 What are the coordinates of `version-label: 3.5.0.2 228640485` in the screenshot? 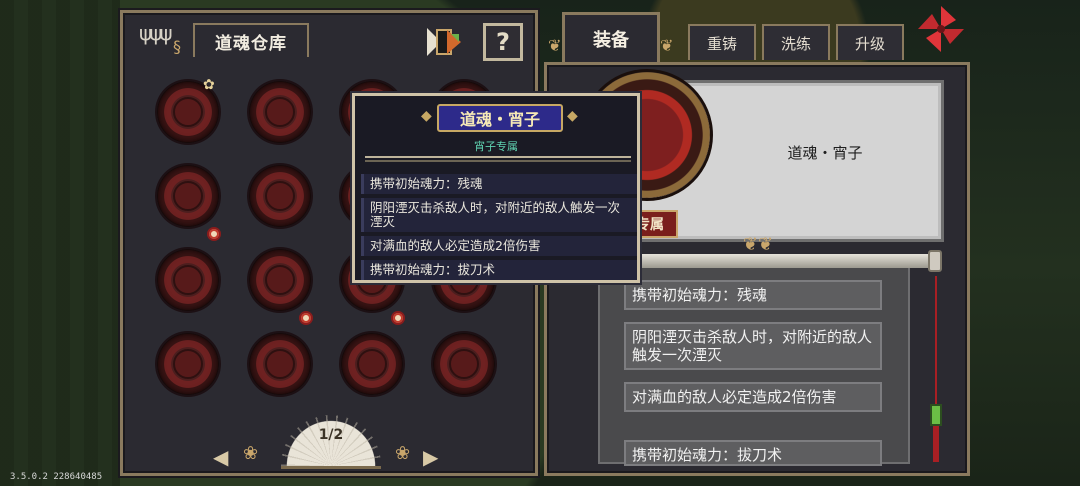 It's located at (56, 477).